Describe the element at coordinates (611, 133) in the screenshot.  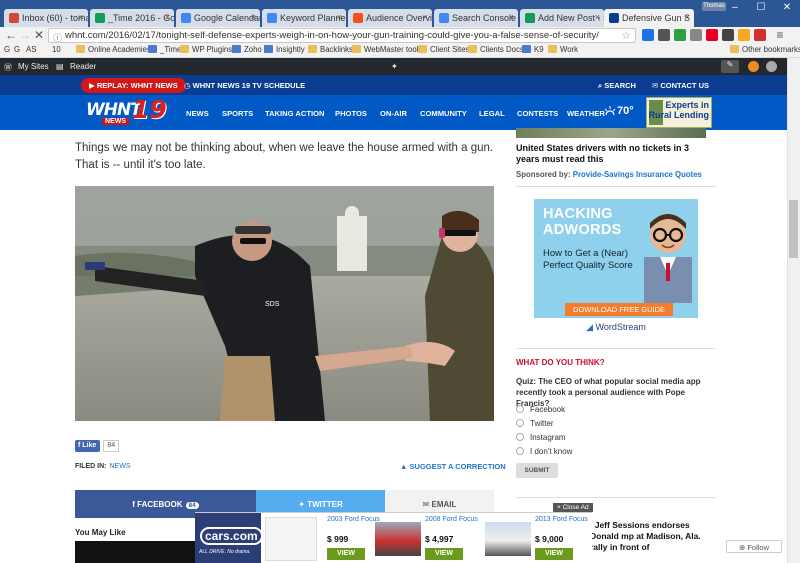
I see `sponsored-image` at that location.